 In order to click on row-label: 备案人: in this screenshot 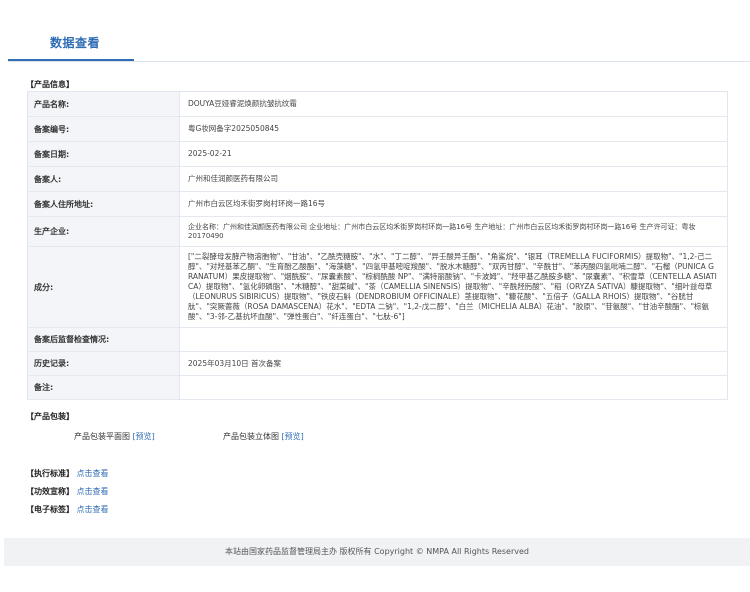, I will do `click(103, 179)`.